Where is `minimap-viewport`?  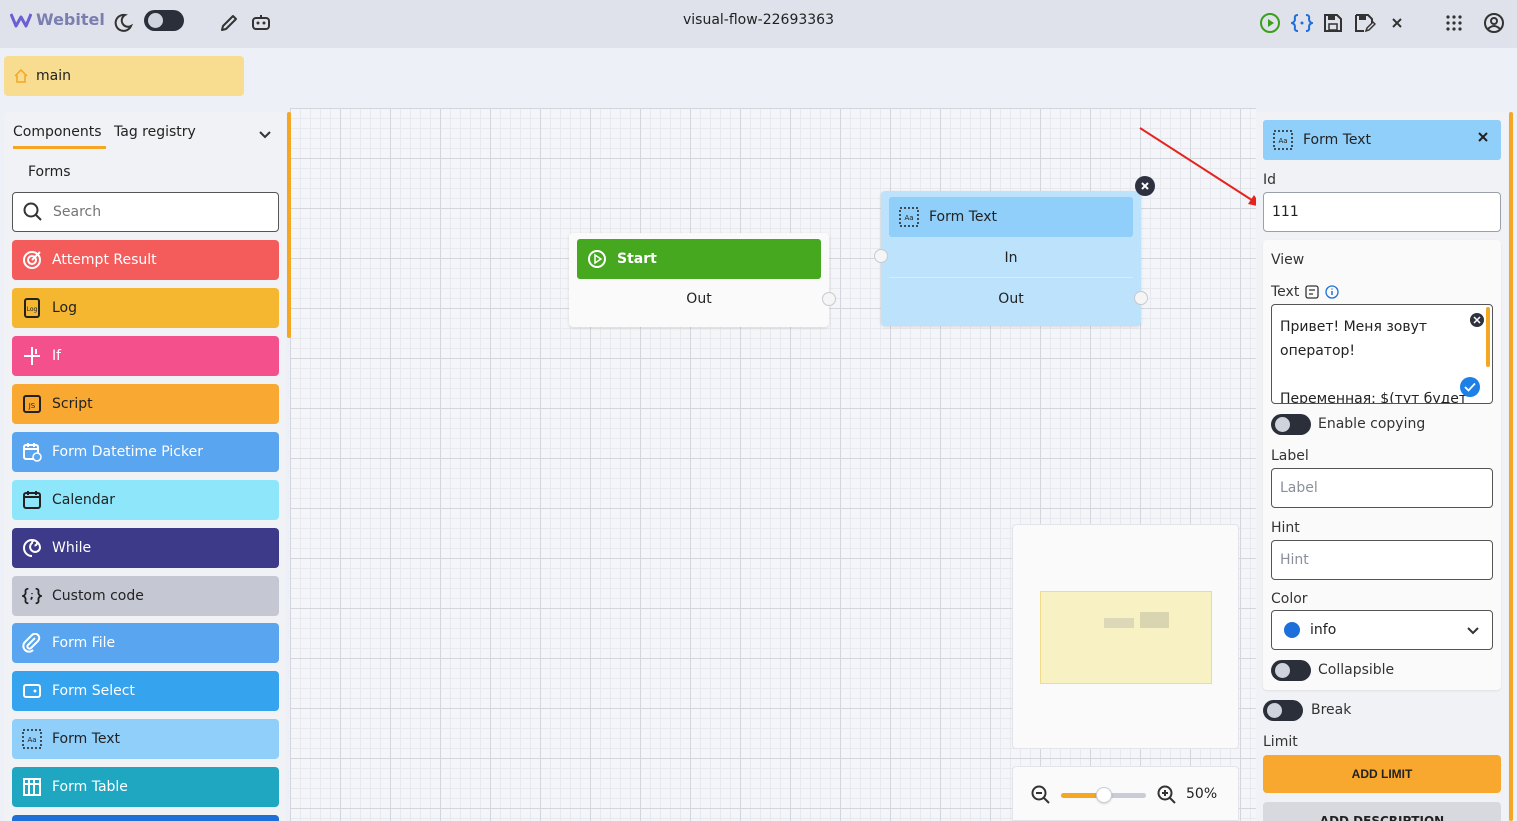
minimap-viewport is located at coordinates (1126, 637).